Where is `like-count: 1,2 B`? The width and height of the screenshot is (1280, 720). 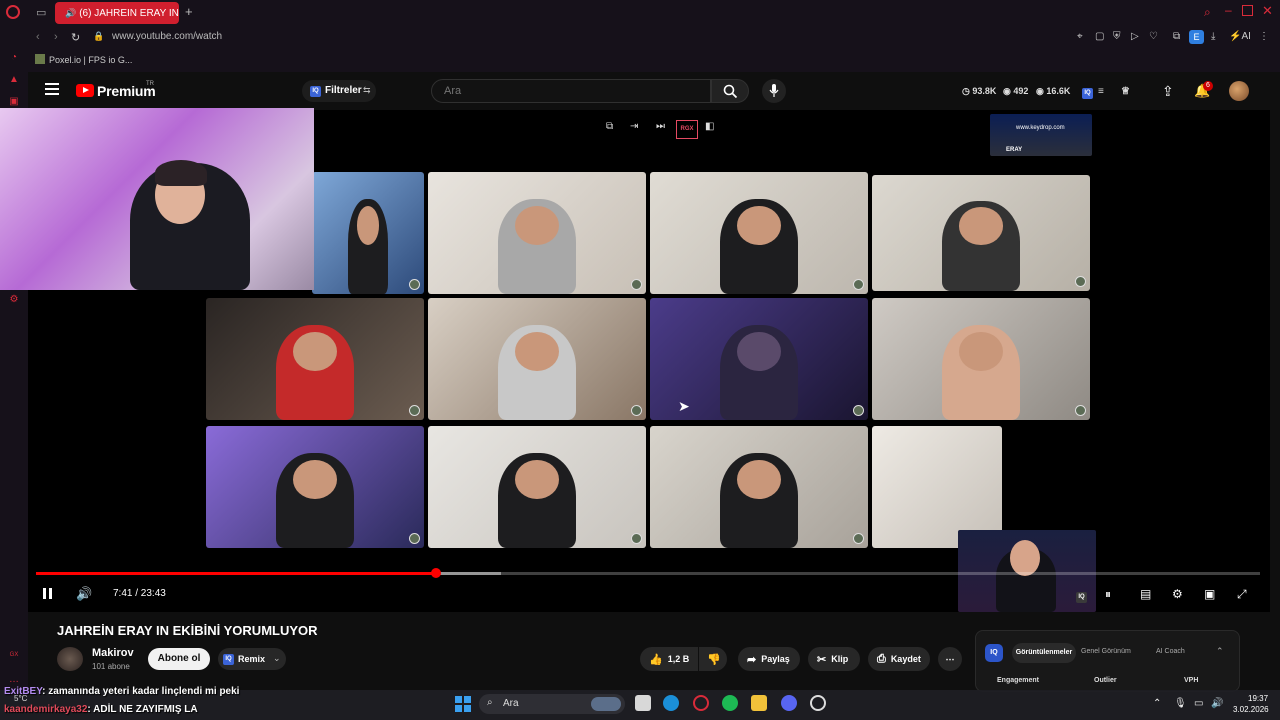
like-count: 1,2 B is located at coordinates (678, 659).